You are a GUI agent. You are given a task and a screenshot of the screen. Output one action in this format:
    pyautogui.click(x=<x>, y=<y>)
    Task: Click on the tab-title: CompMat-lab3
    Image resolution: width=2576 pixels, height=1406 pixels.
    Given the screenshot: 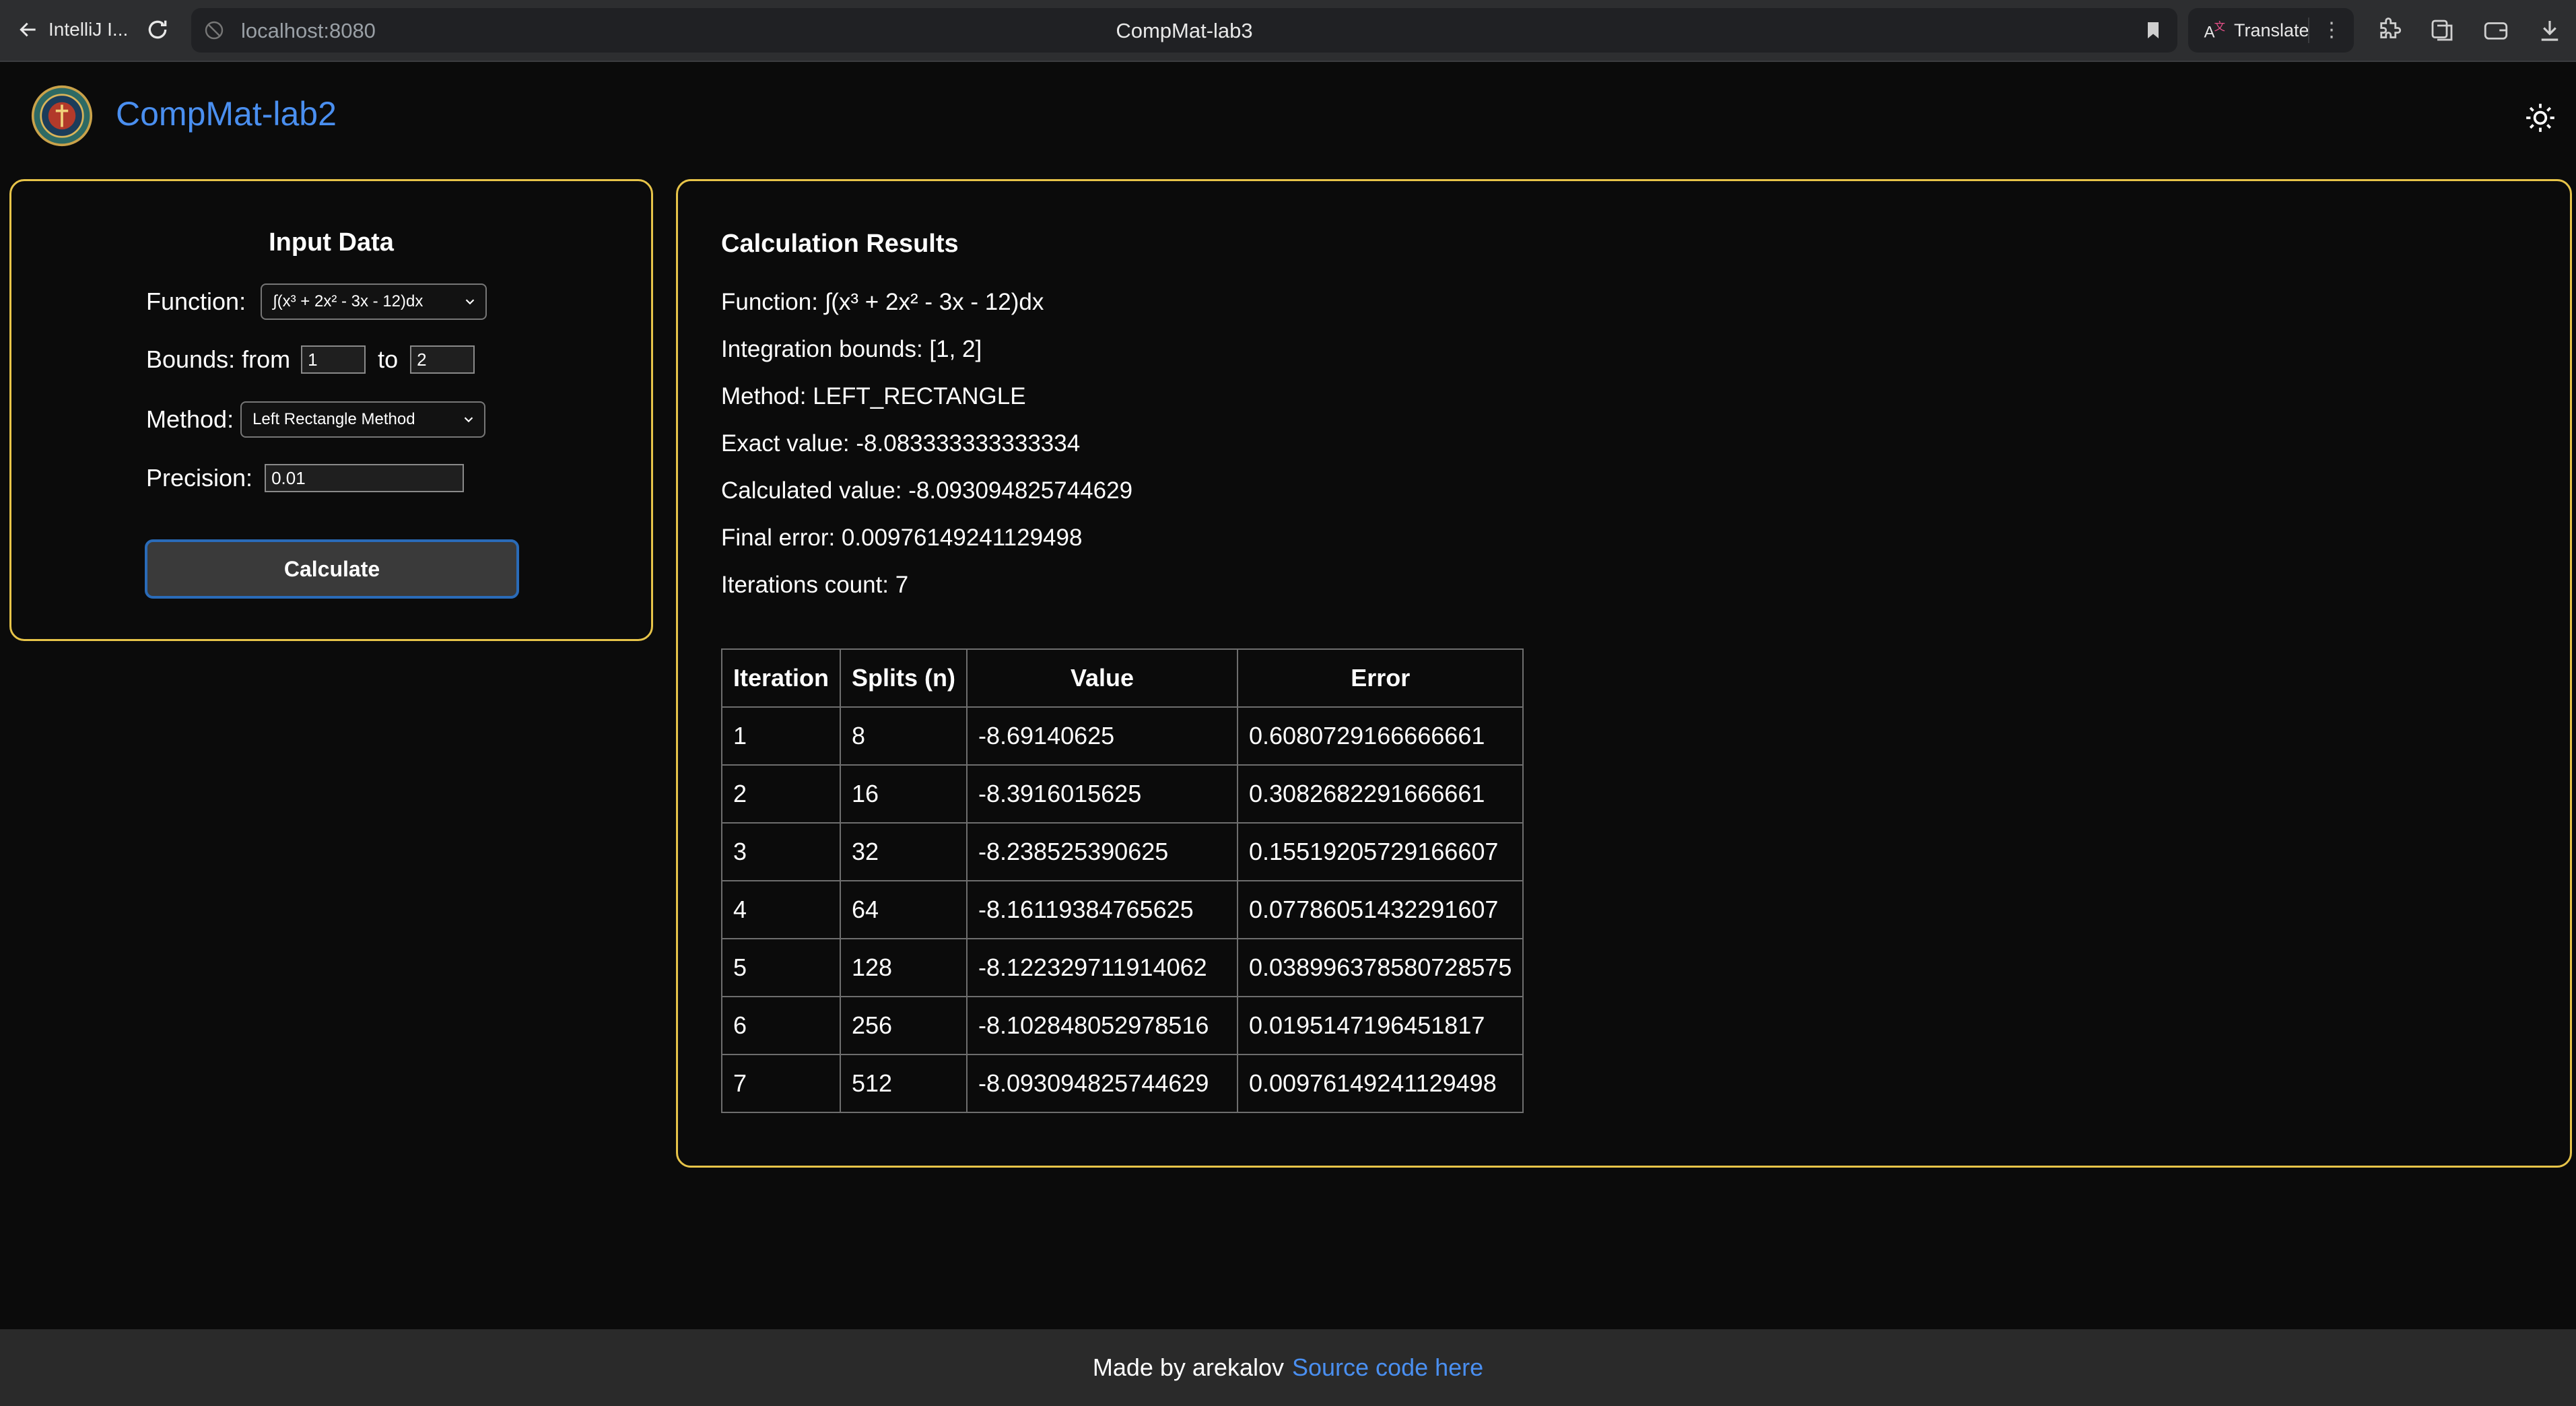 What is the action you would take?
    pyautogui.click(x=1184, y=30)
    